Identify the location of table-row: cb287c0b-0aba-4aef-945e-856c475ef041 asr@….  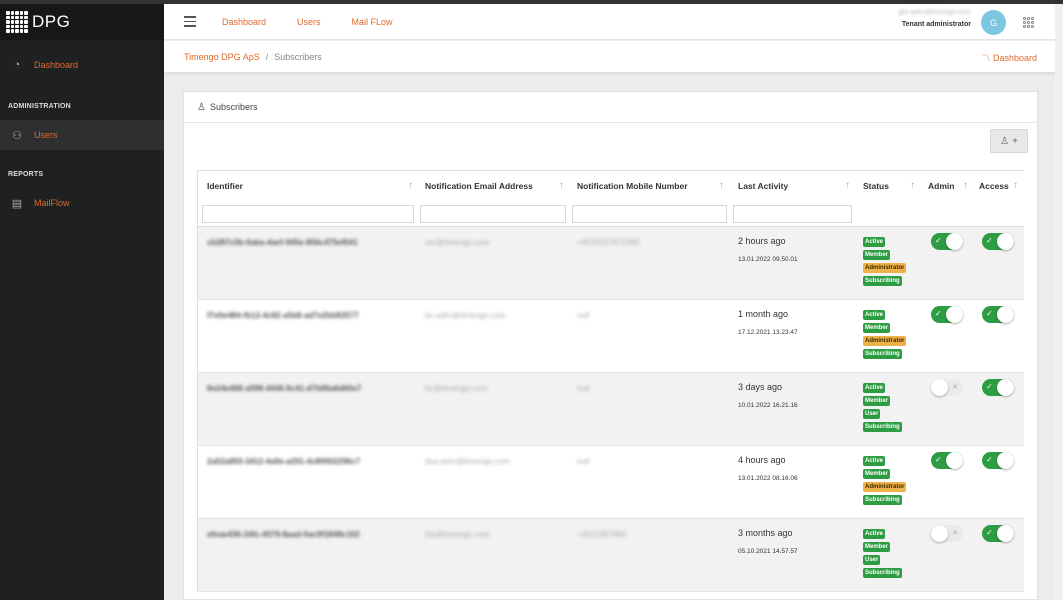
(611, 263).